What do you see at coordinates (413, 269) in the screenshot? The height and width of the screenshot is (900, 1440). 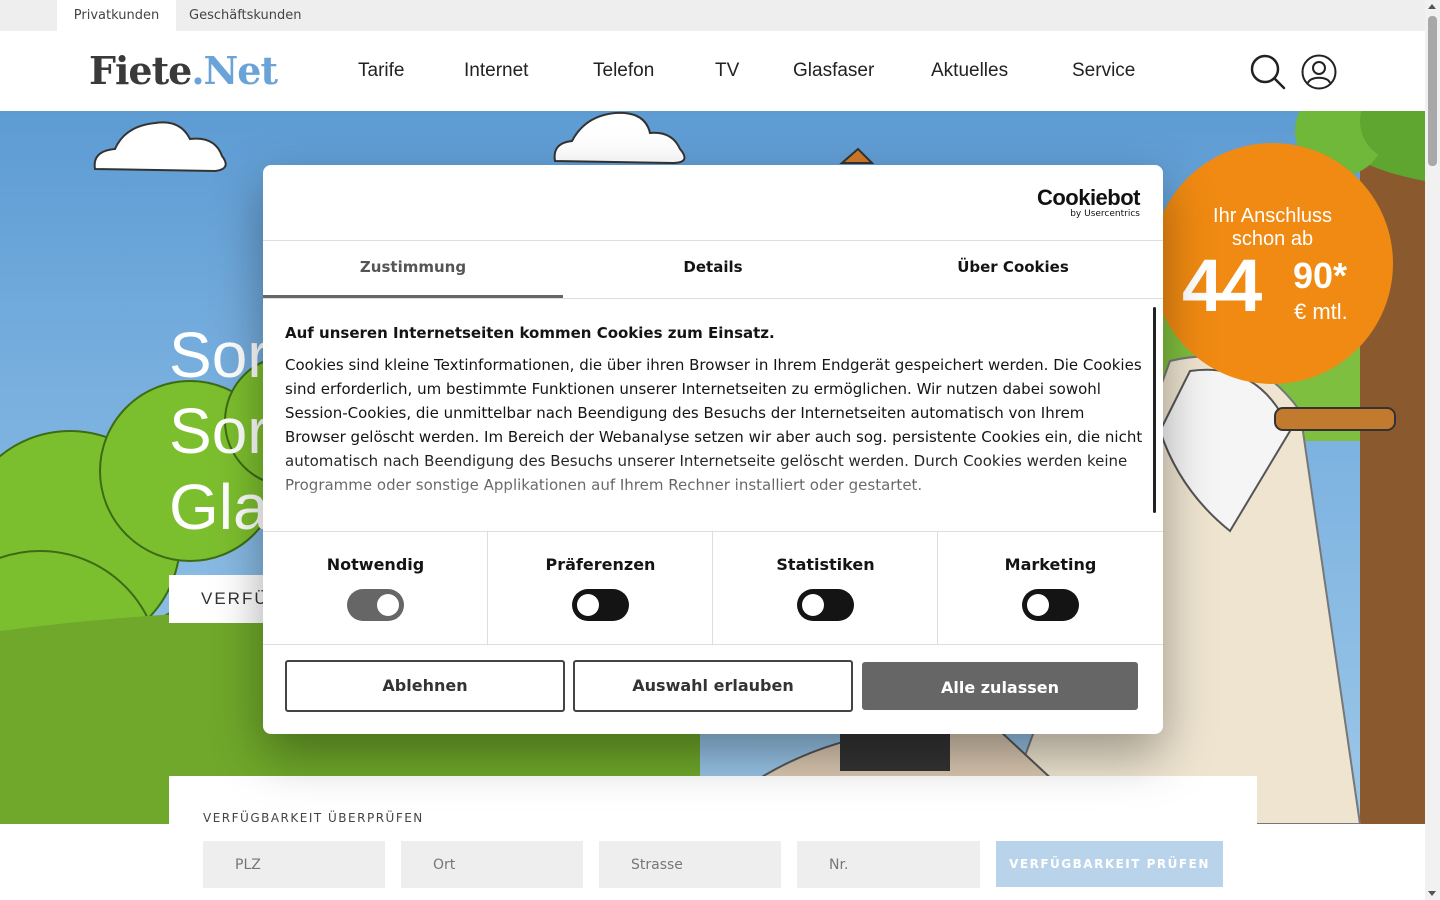 I see `tab-zustimmung: Zustimmung` at bounding box center [413, 269].